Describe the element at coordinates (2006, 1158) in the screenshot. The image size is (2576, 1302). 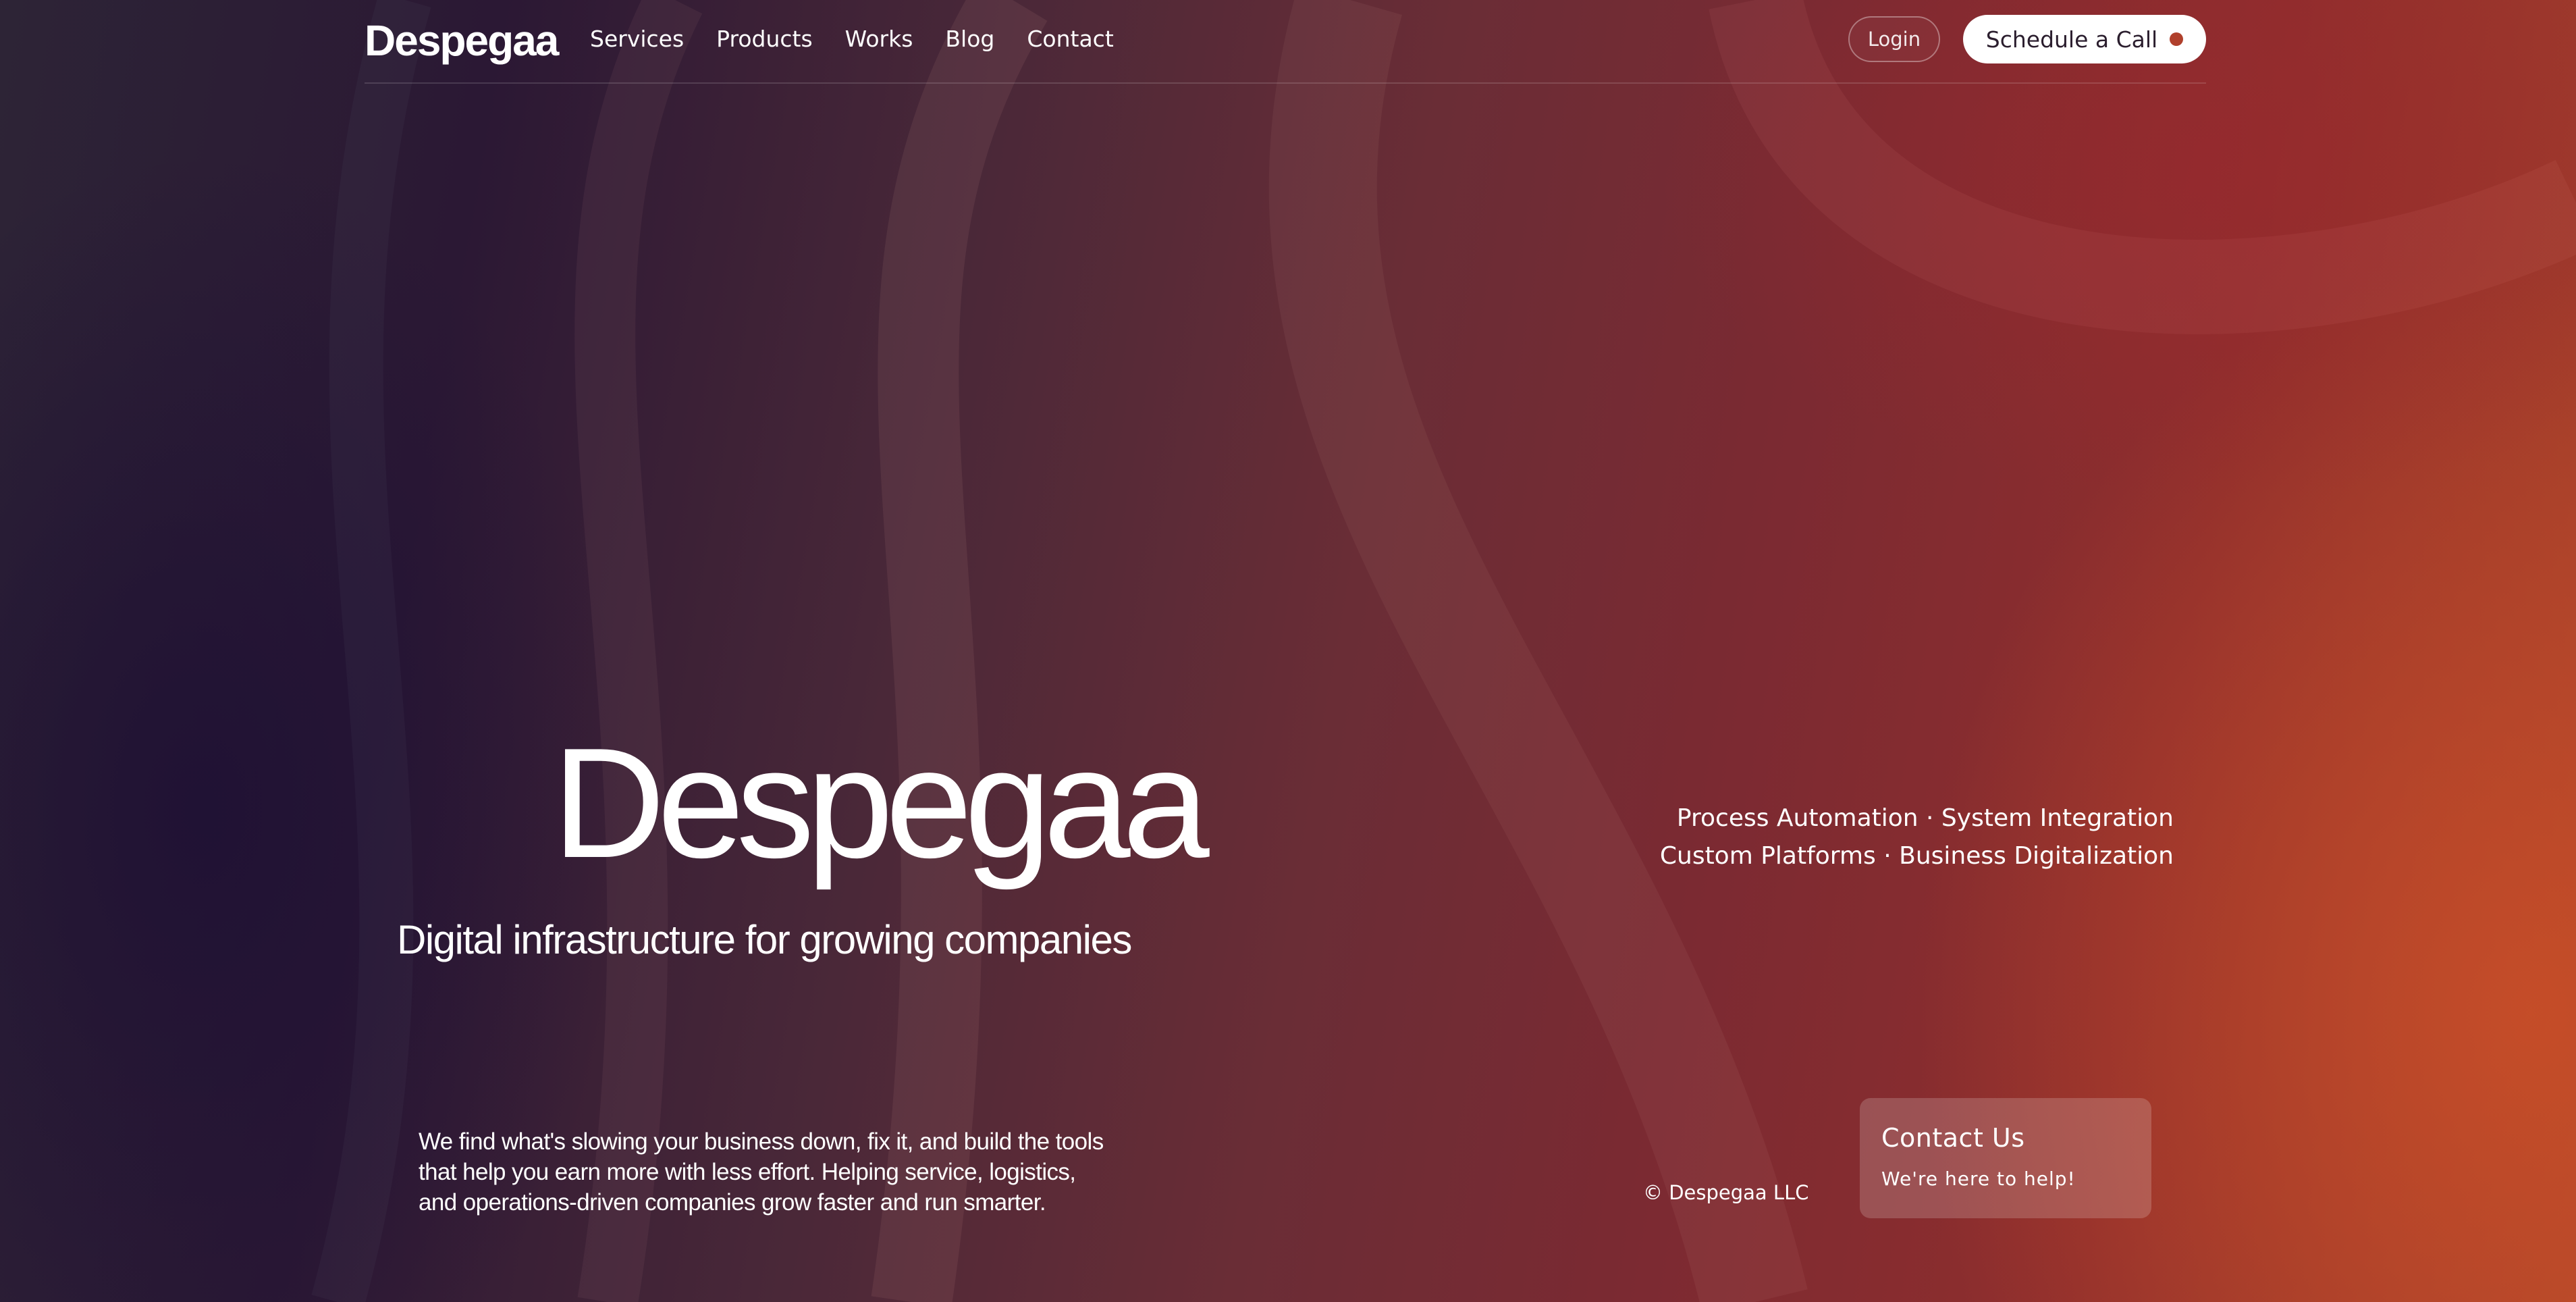
I see `contact-us-widget: Contact Us We're here to help!` at that location.